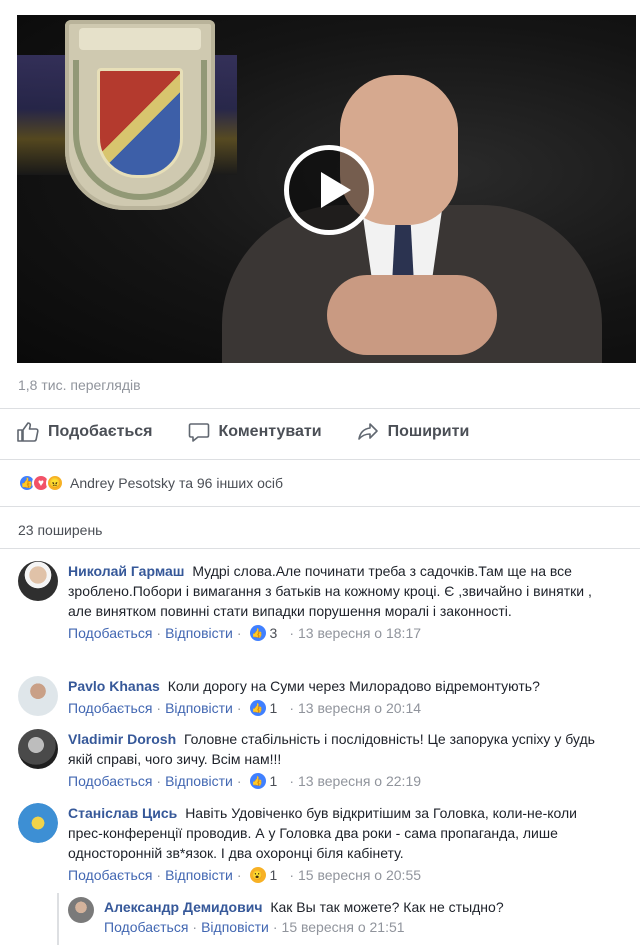 This screenshot has width=640, height=949. Describe the element at coordinates (367, 431) in the screenshot. I see `share-arrow-icon` at that location.